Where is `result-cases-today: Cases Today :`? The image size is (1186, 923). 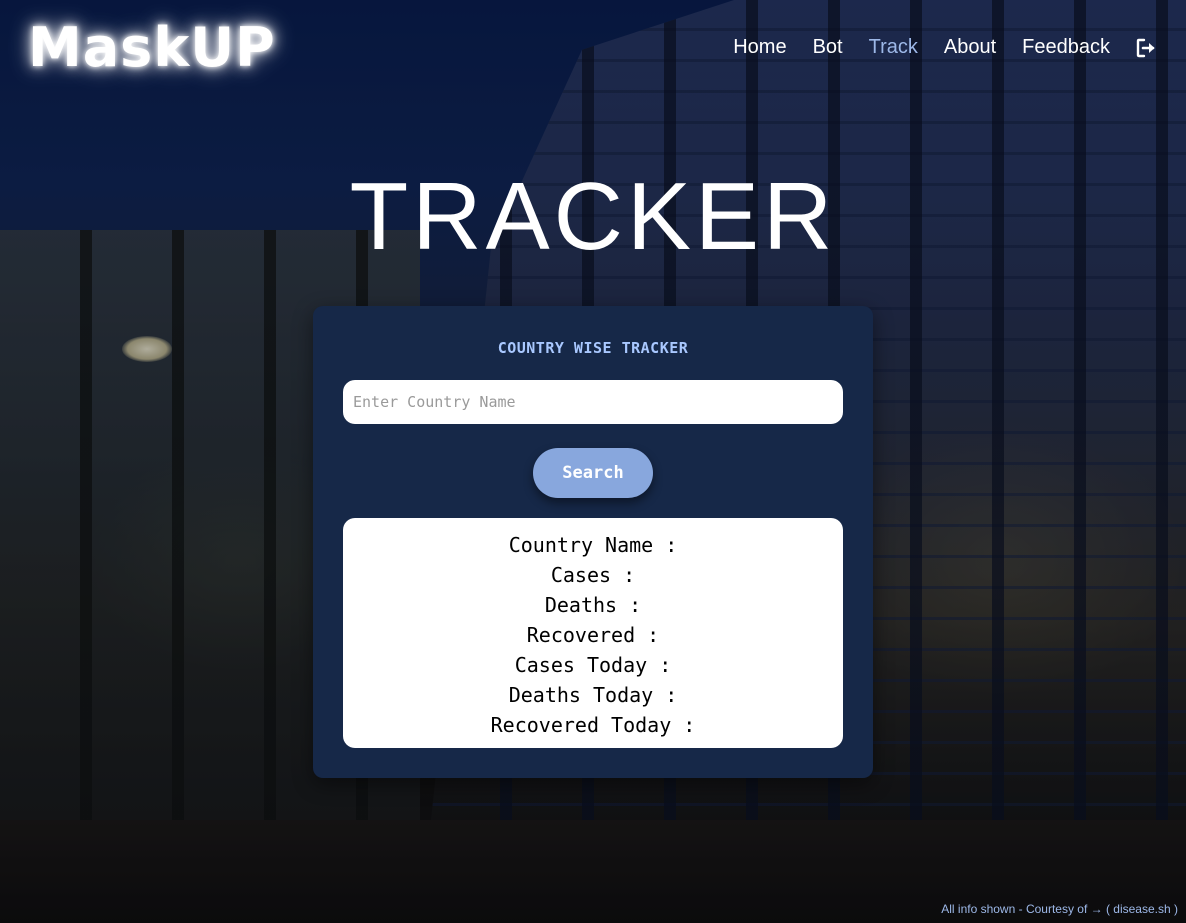
result-cases-today: Cases Today : is located at coordinates (593, 665).